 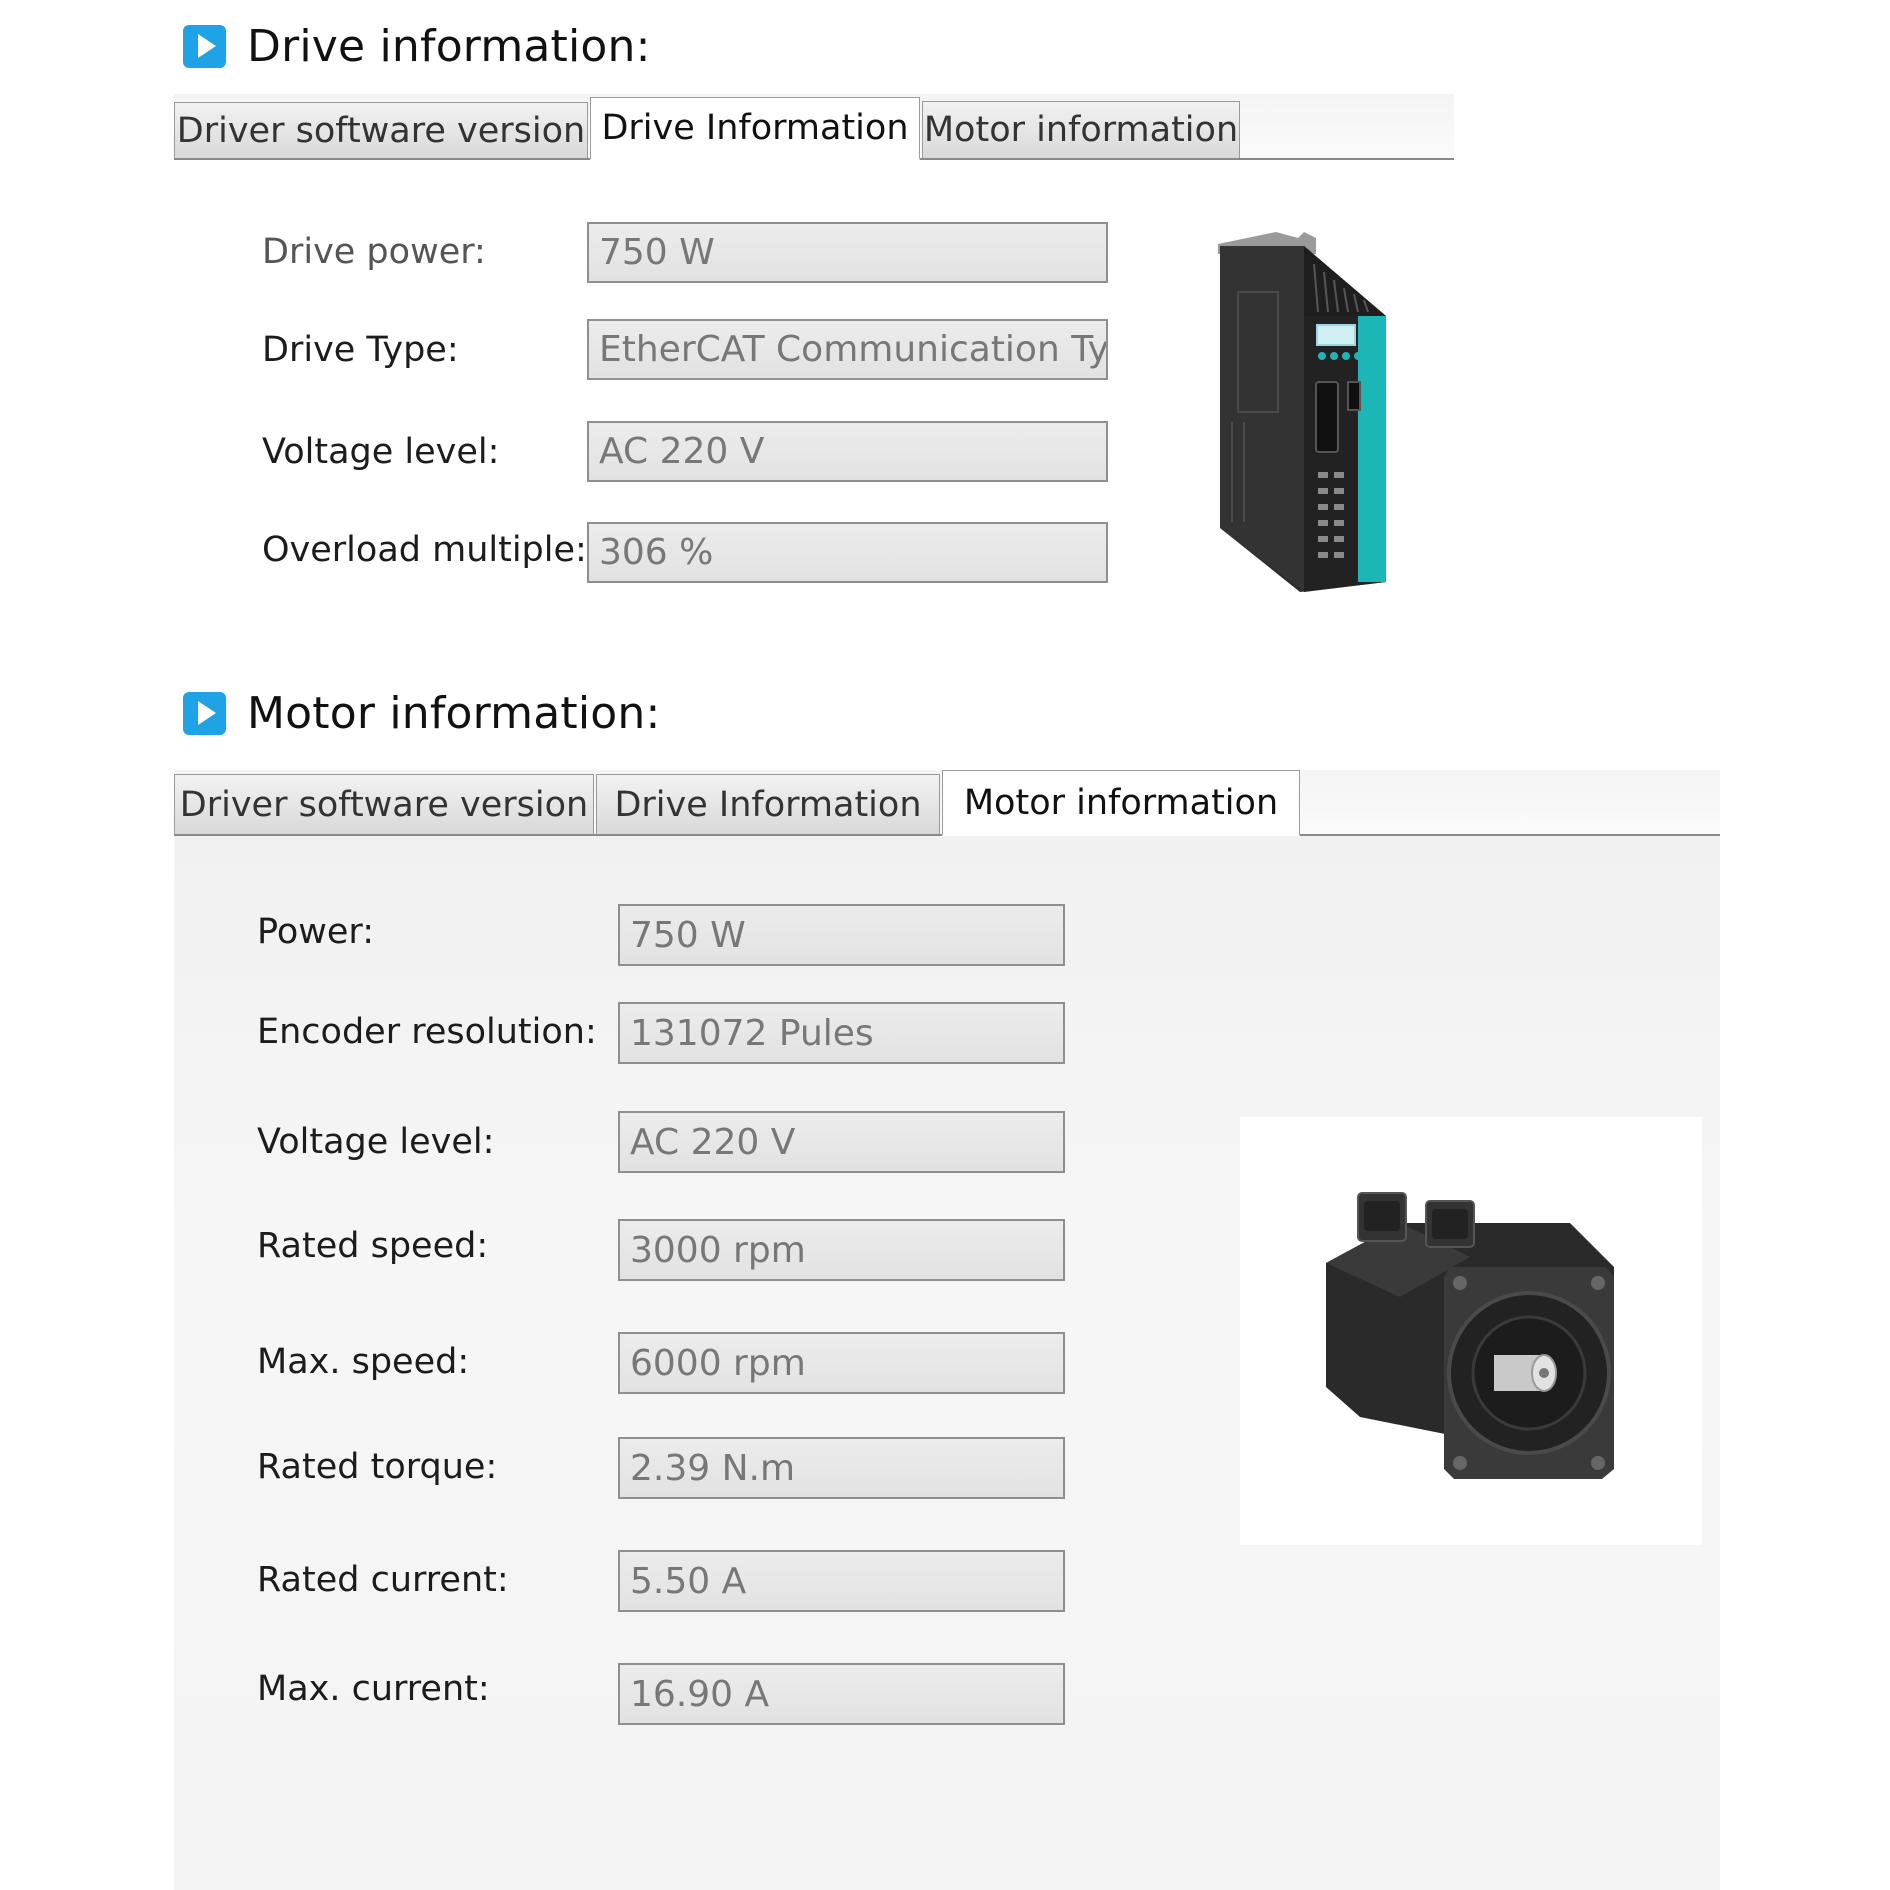 I want to click on rated-current-label: Rated current:, so click(x=383, y=1580).